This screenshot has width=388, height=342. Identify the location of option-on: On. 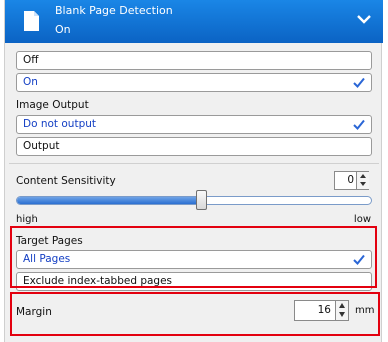
(194, 82).